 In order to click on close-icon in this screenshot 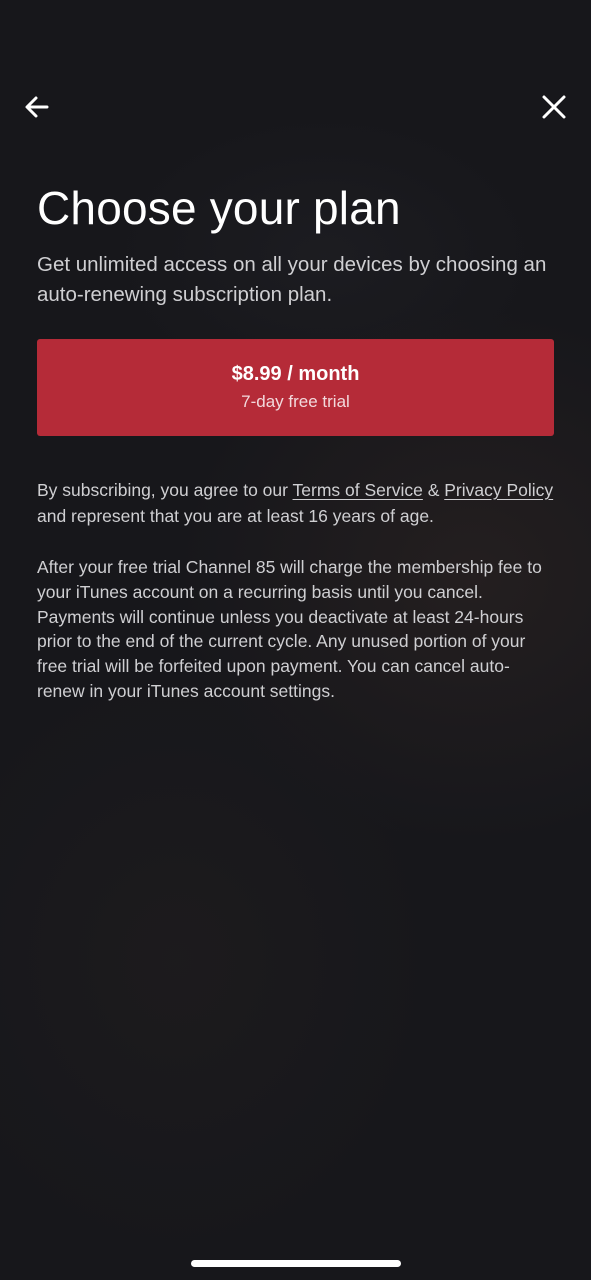, I will do `click(554, 107)`.